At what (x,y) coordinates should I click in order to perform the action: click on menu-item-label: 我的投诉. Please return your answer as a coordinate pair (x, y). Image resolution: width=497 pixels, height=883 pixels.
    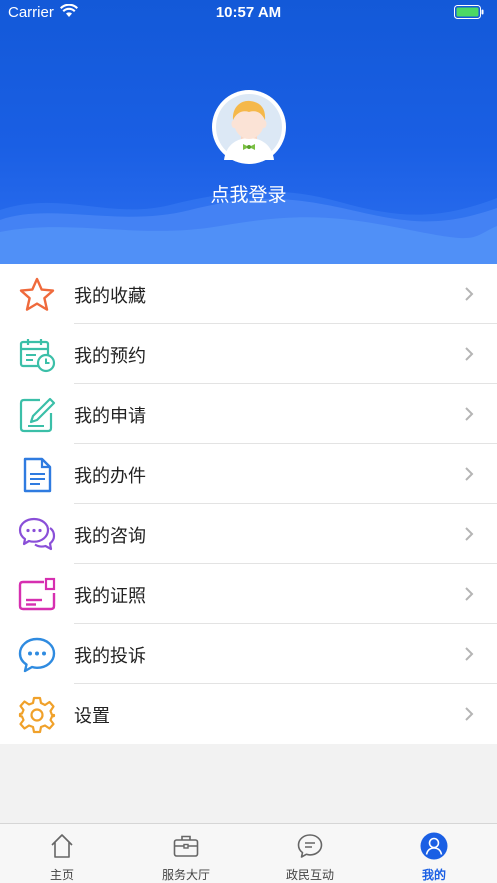
    Looking at the image, I should click on (110, 656).